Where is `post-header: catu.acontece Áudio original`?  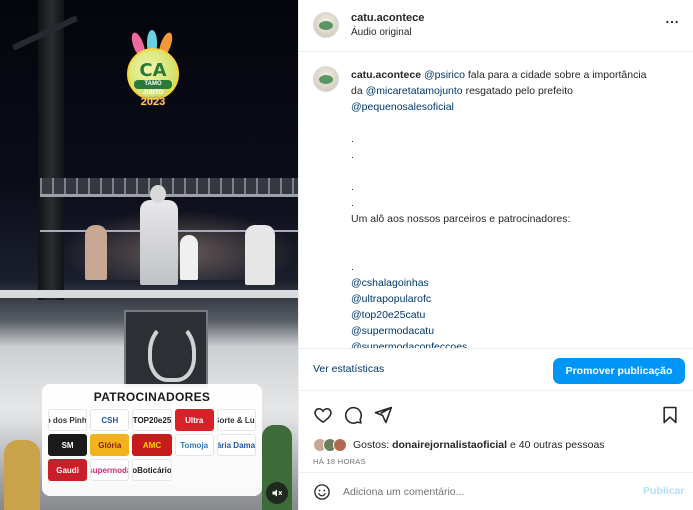 post-header: catu.acontece Áudio original is located at coordinates (496, 26).